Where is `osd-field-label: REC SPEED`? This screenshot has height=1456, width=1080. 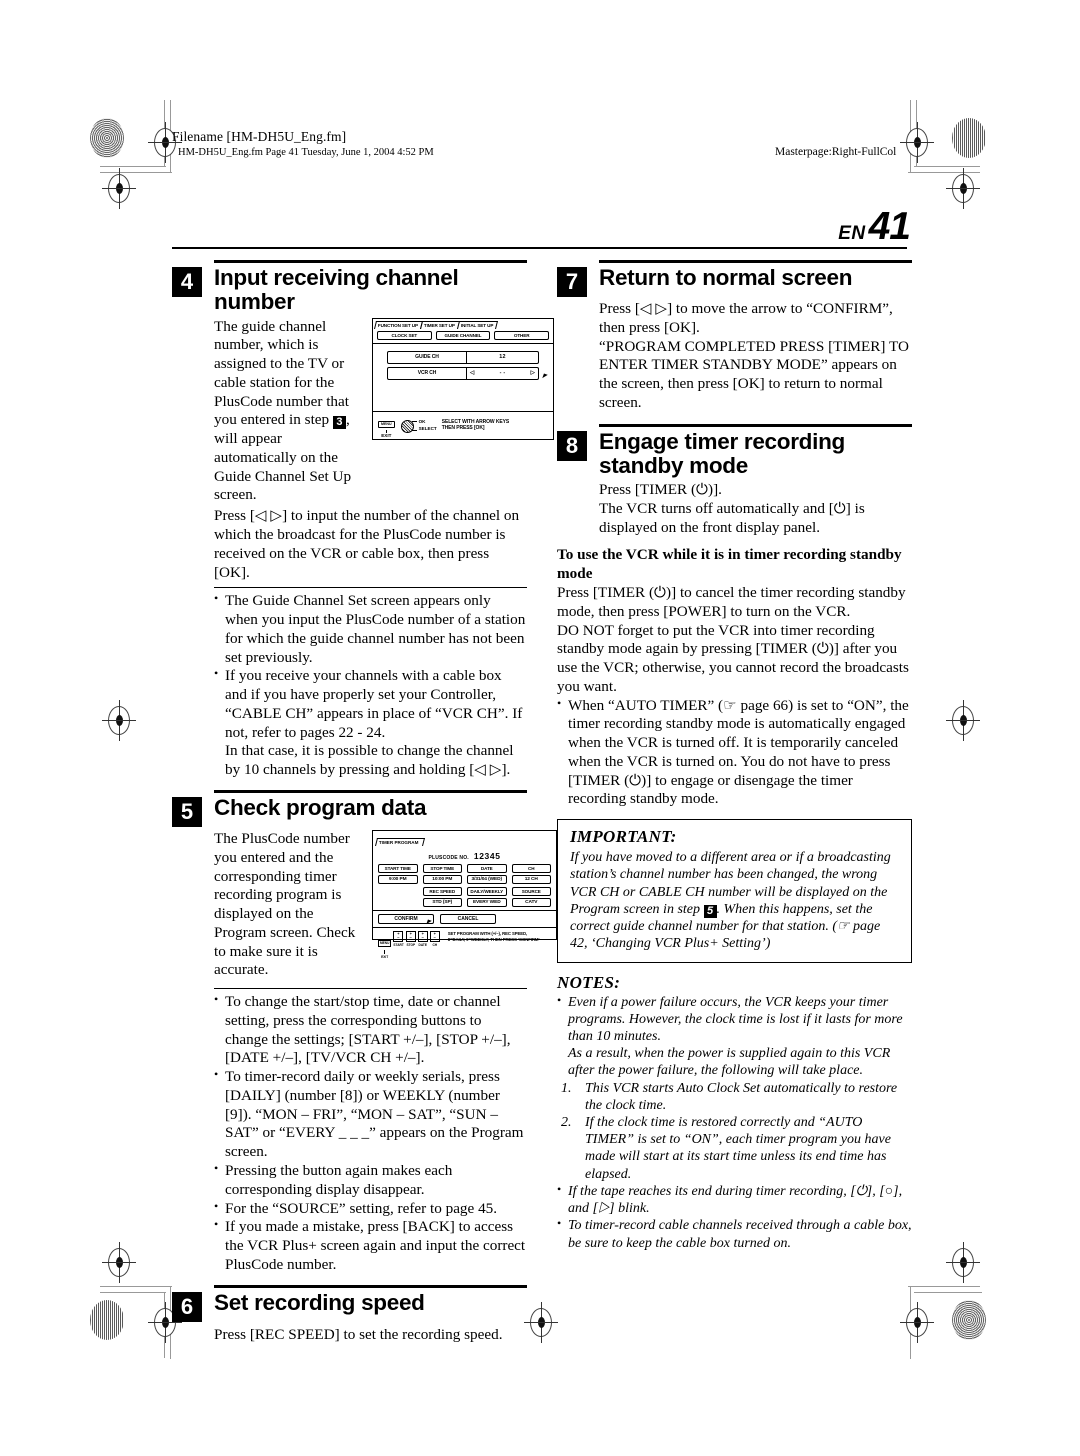
osd-field-label: REC SPEED is located at coordinates (442, 891).